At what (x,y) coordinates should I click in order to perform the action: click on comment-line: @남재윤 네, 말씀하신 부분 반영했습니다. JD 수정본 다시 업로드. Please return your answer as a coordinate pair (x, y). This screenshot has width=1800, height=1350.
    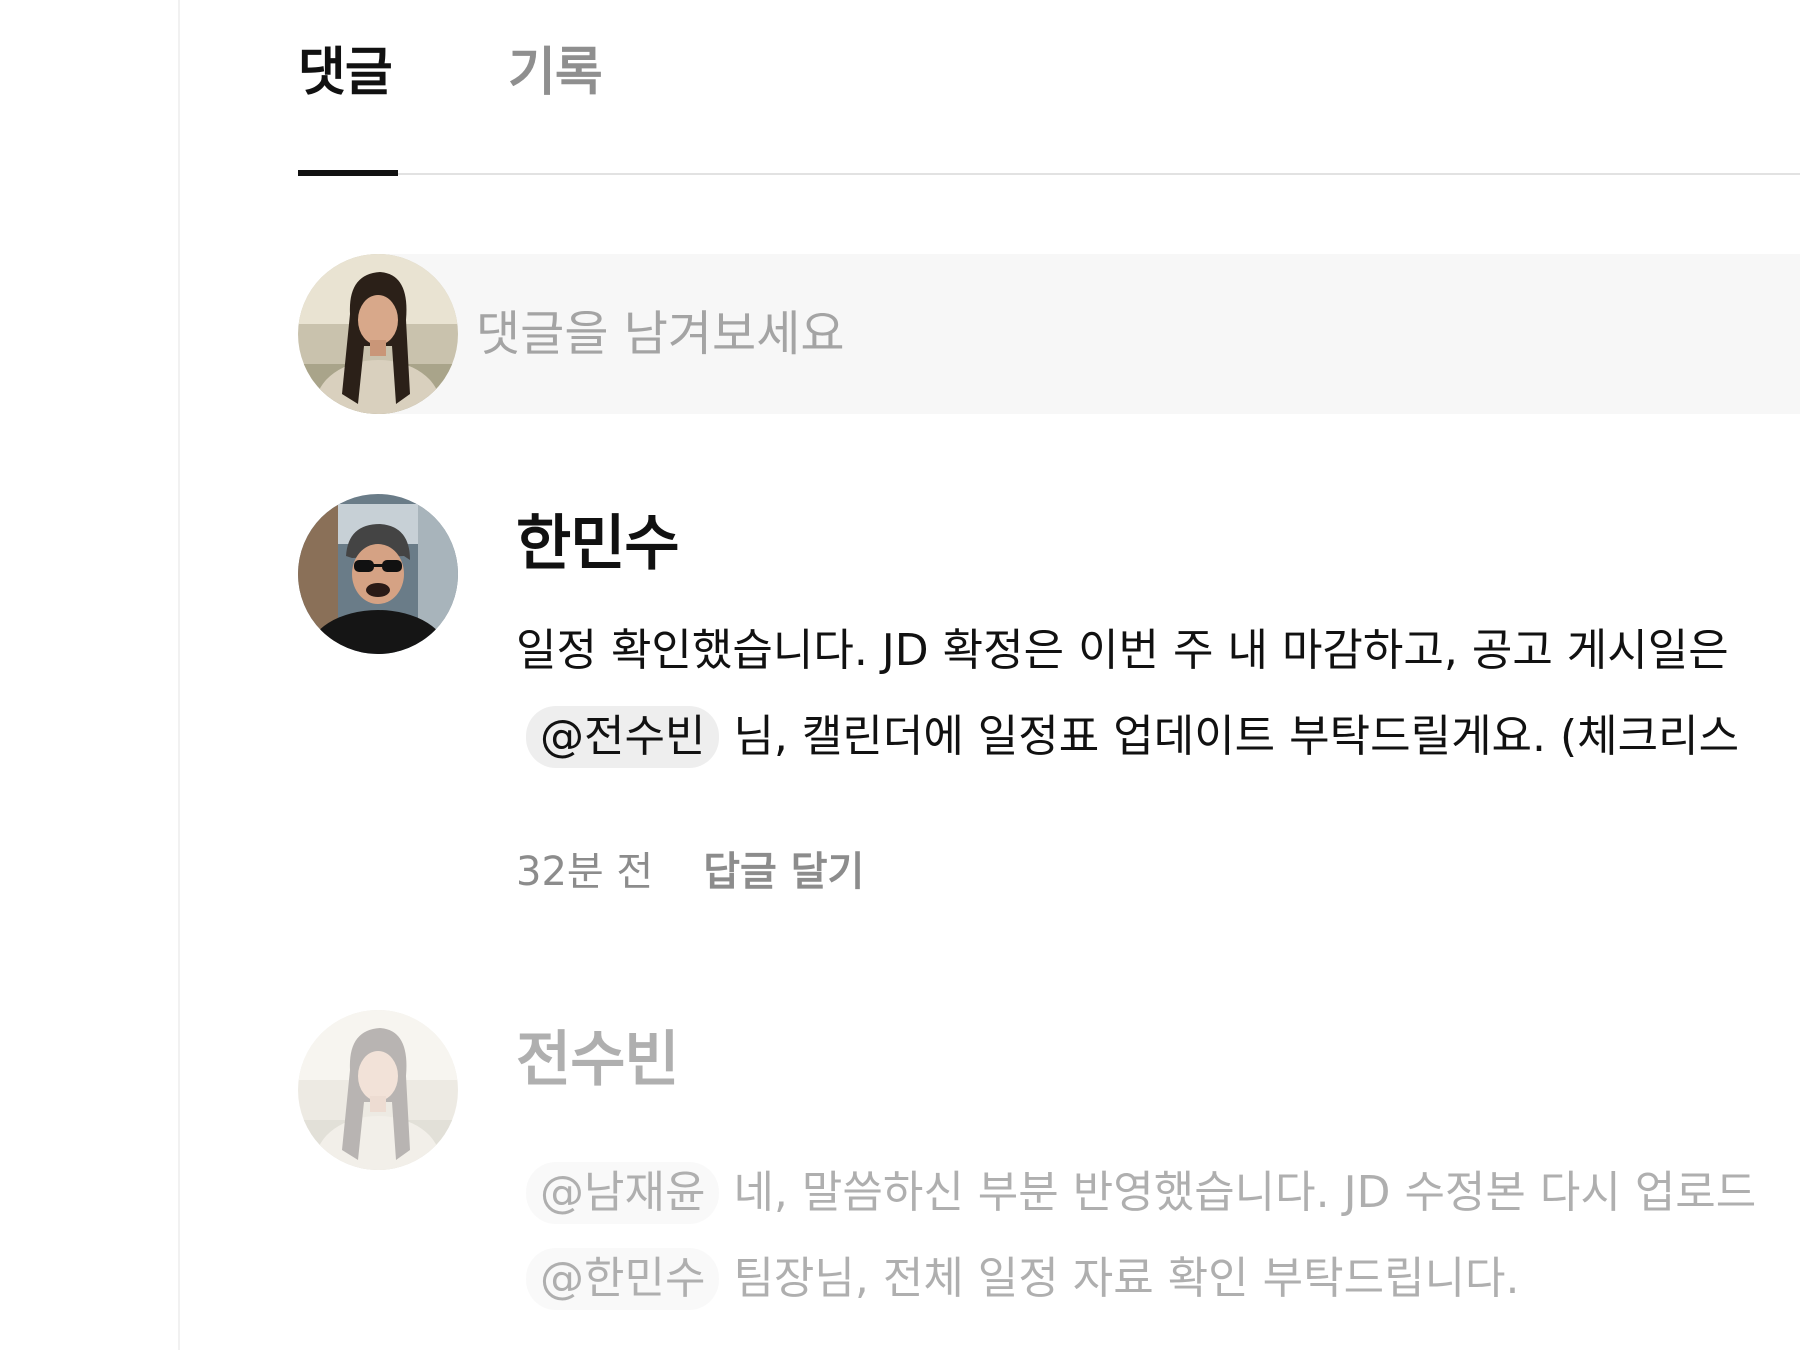
    Looking at the image, I should click on (1158, 1193).